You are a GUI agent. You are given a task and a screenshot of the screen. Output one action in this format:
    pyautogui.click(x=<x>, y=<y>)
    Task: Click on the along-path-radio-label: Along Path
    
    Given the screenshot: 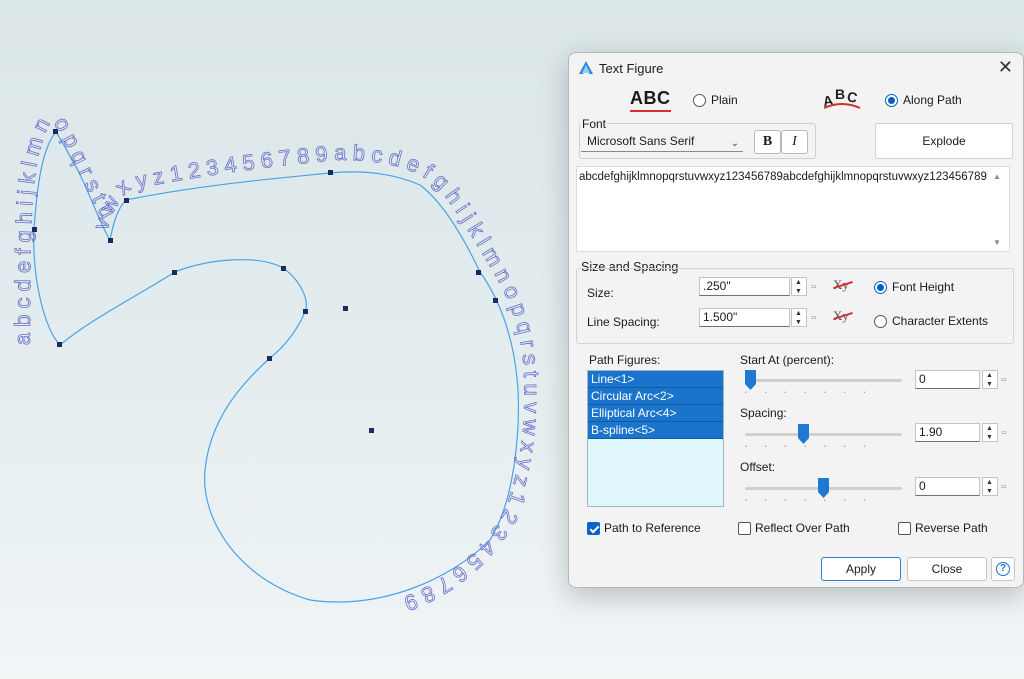 What is the action you would take?
    pyautogui.click(x=932, y=100)
    